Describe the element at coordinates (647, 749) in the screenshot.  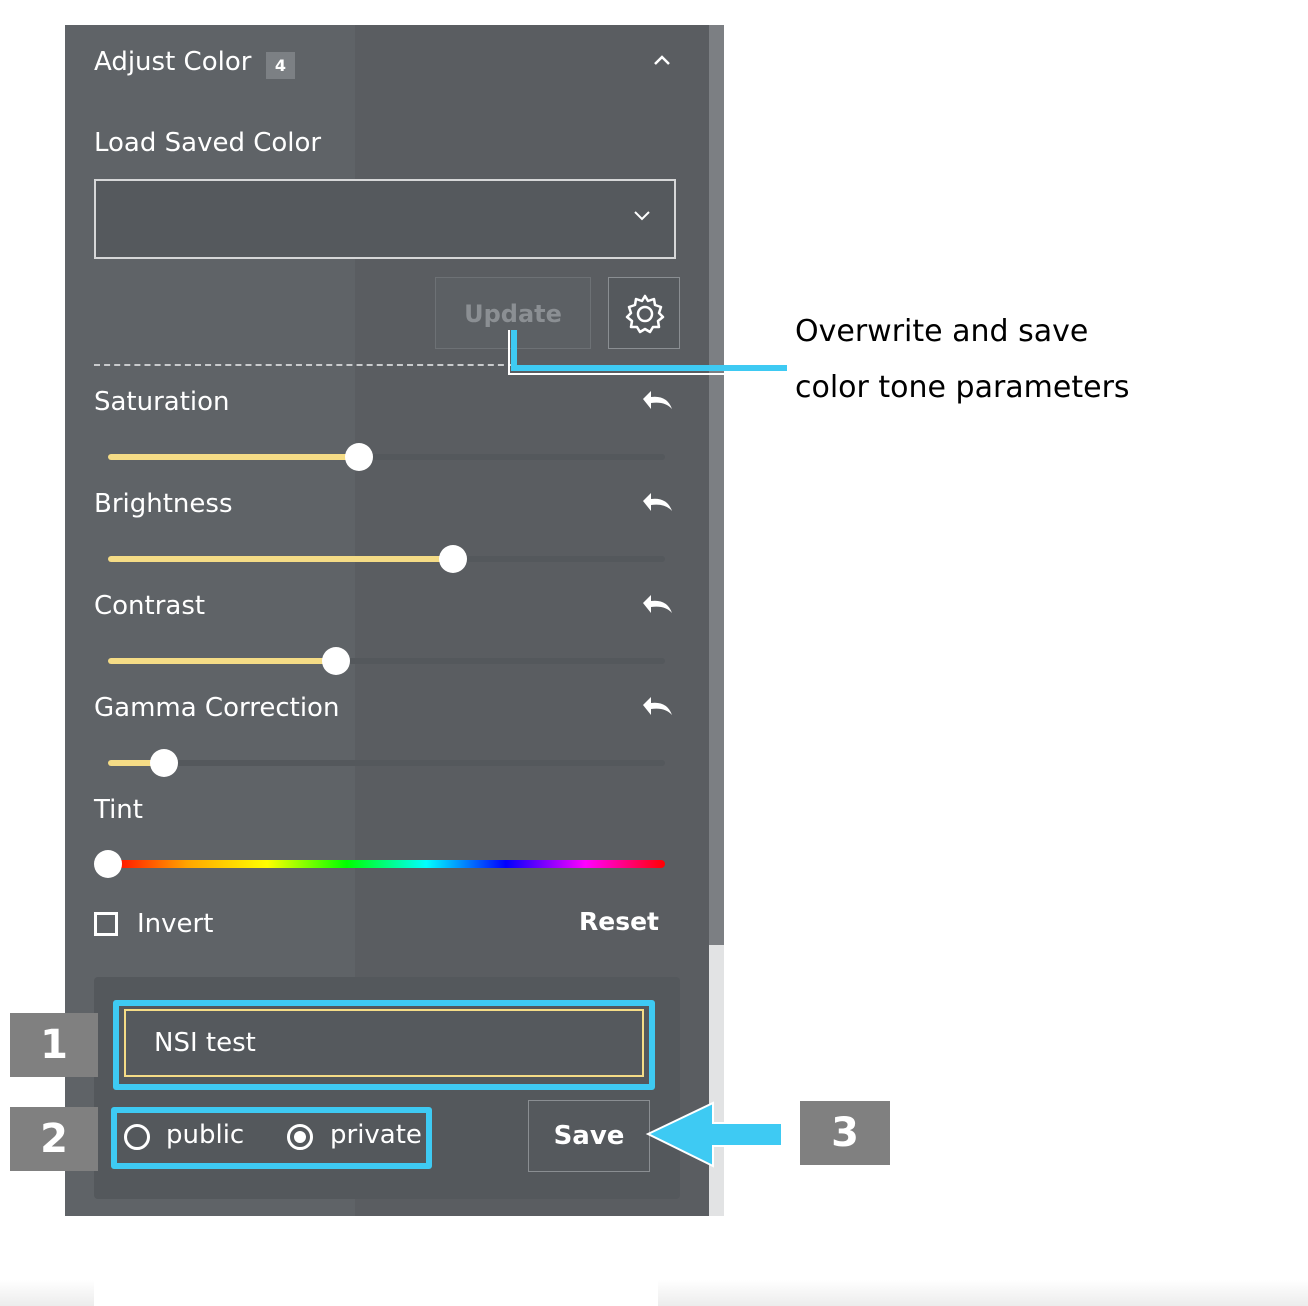
I see `annotation-arrows` at that location.